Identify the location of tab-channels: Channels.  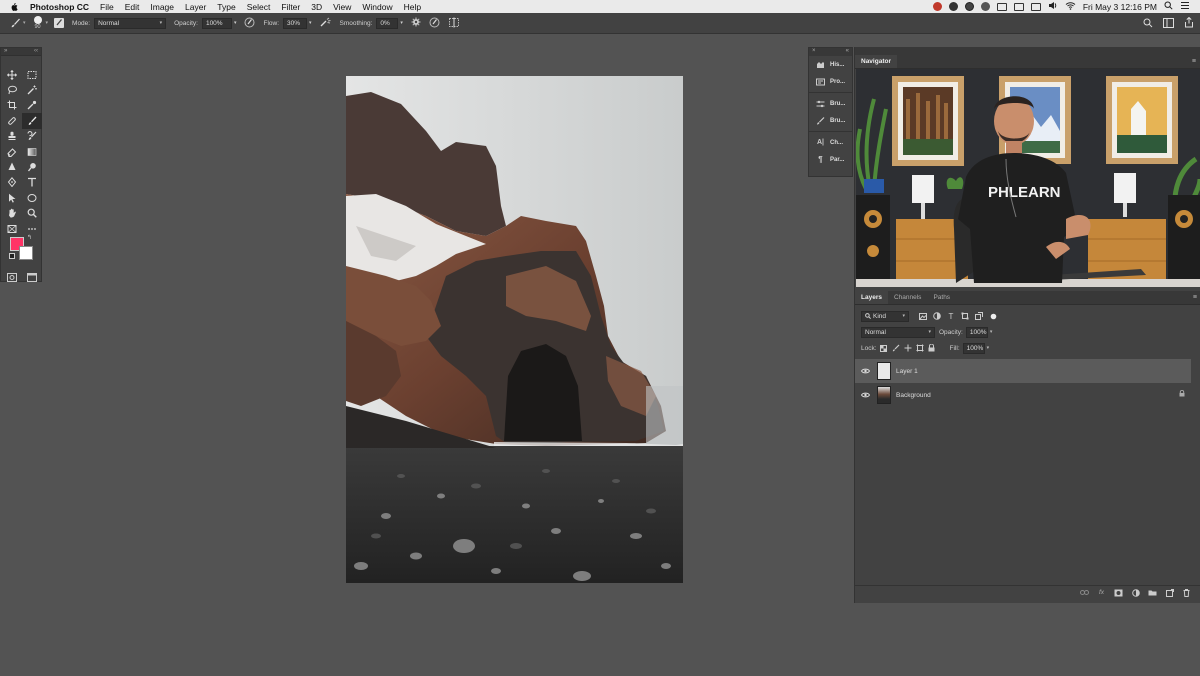
(907, 297).